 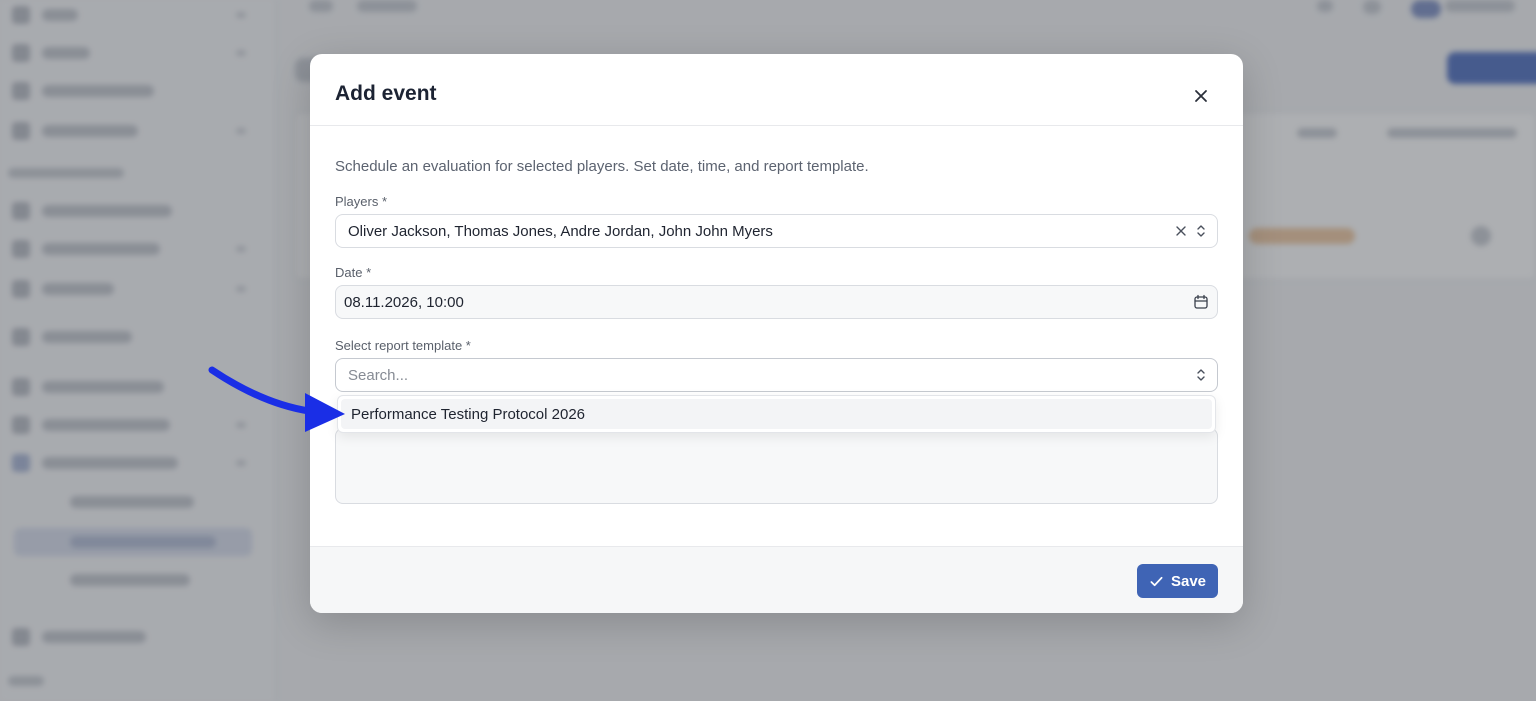 I want to click on save-label: Save, so click(x=1188, y=581).